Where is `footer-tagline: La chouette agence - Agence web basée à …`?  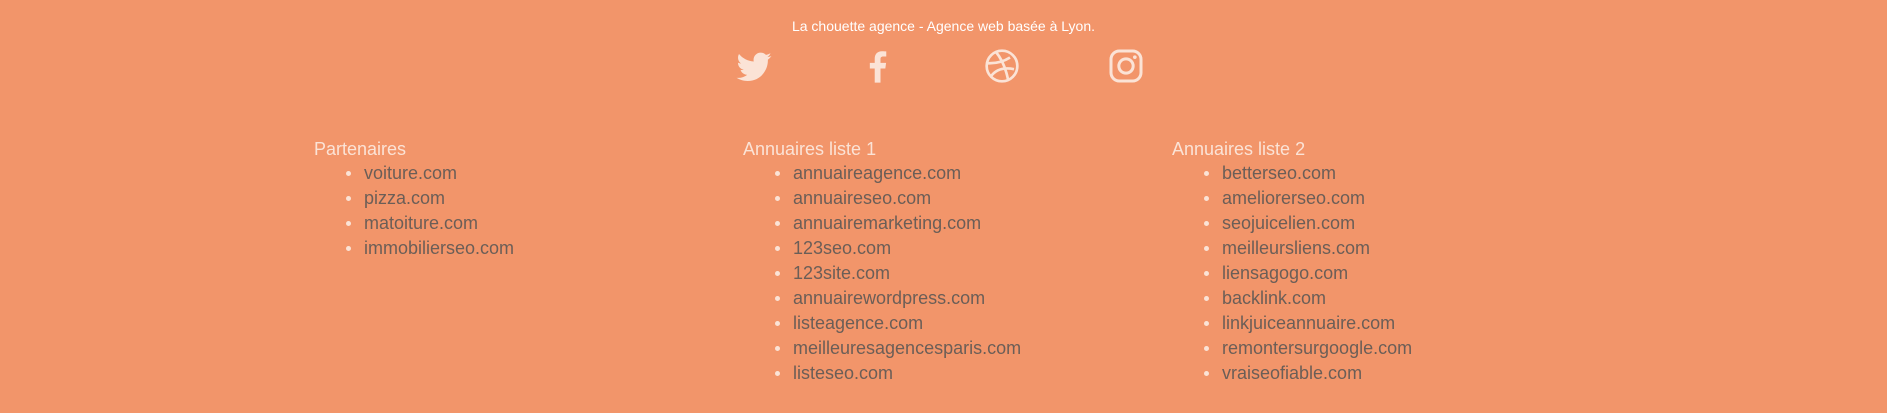 footer-tagline: La chouette agence - Agence web basée à … is located at coordinates (943, 26).